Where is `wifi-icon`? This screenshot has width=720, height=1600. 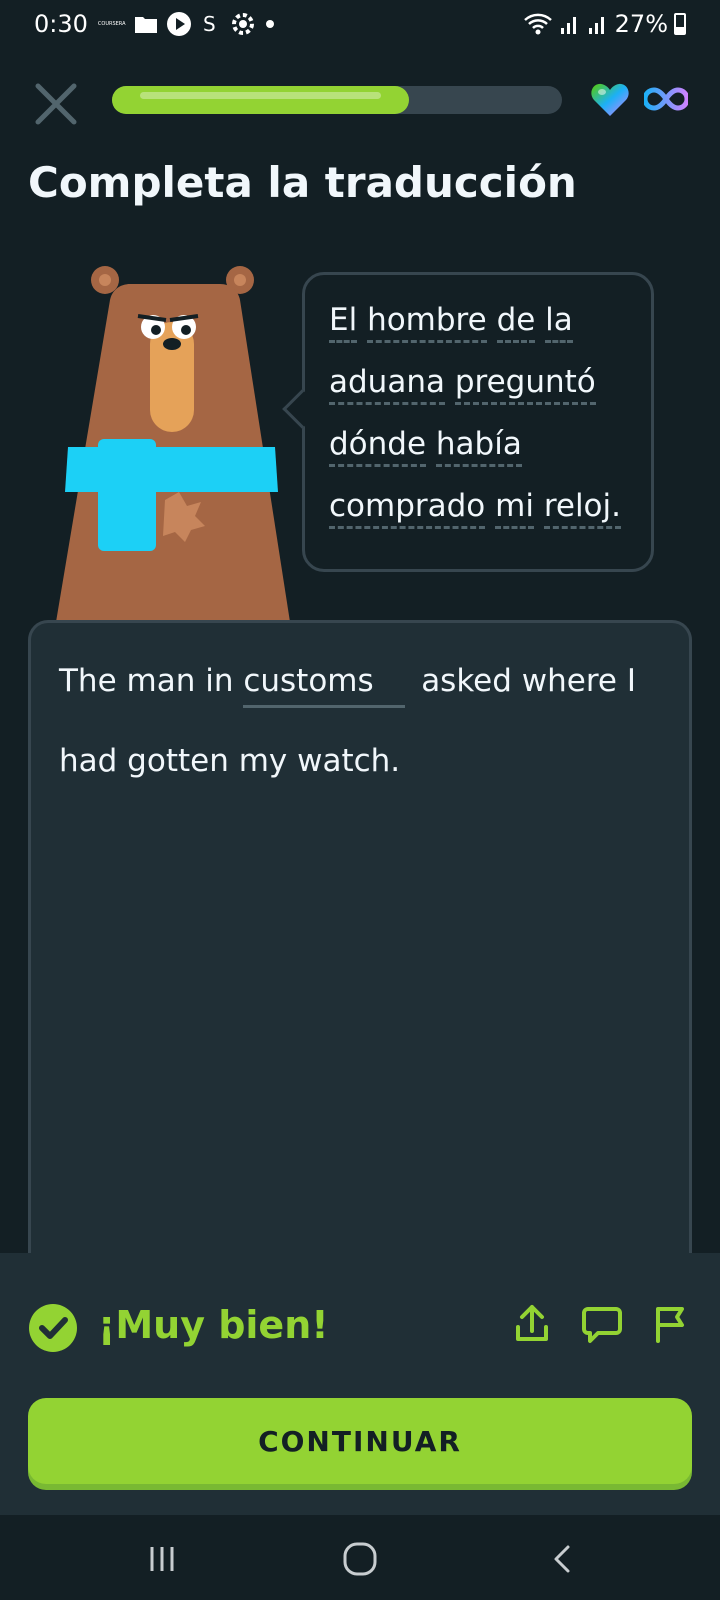
wifi-icon is located at coordinates (537, 24).